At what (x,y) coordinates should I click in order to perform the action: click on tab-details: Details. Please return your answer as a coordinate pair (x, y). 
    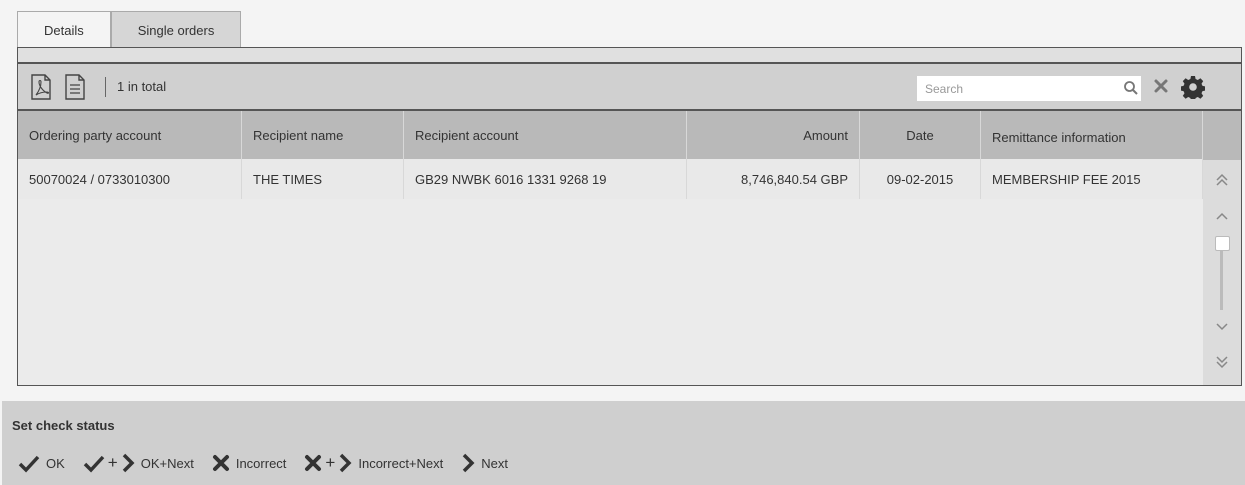
    Looking at the image, I should click on (64, 29).